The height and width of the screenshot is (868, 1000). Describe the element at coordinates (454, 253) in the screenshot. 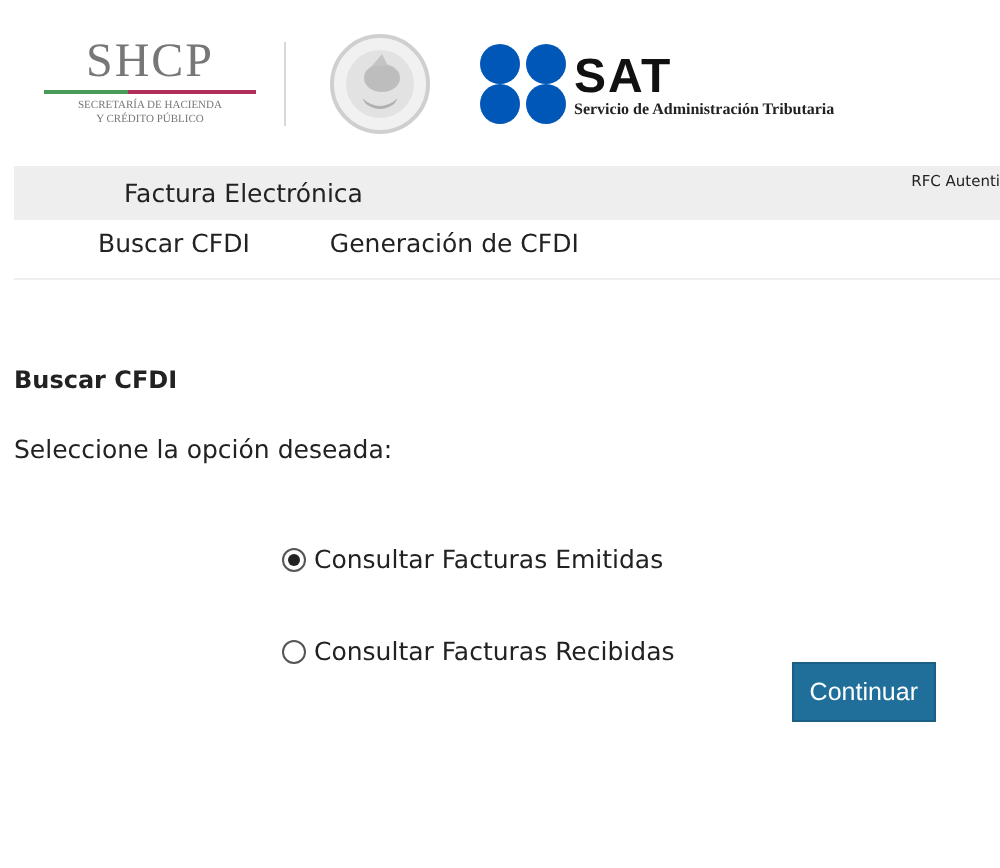

I see `nav-link: Generación de CFDI` at that location.